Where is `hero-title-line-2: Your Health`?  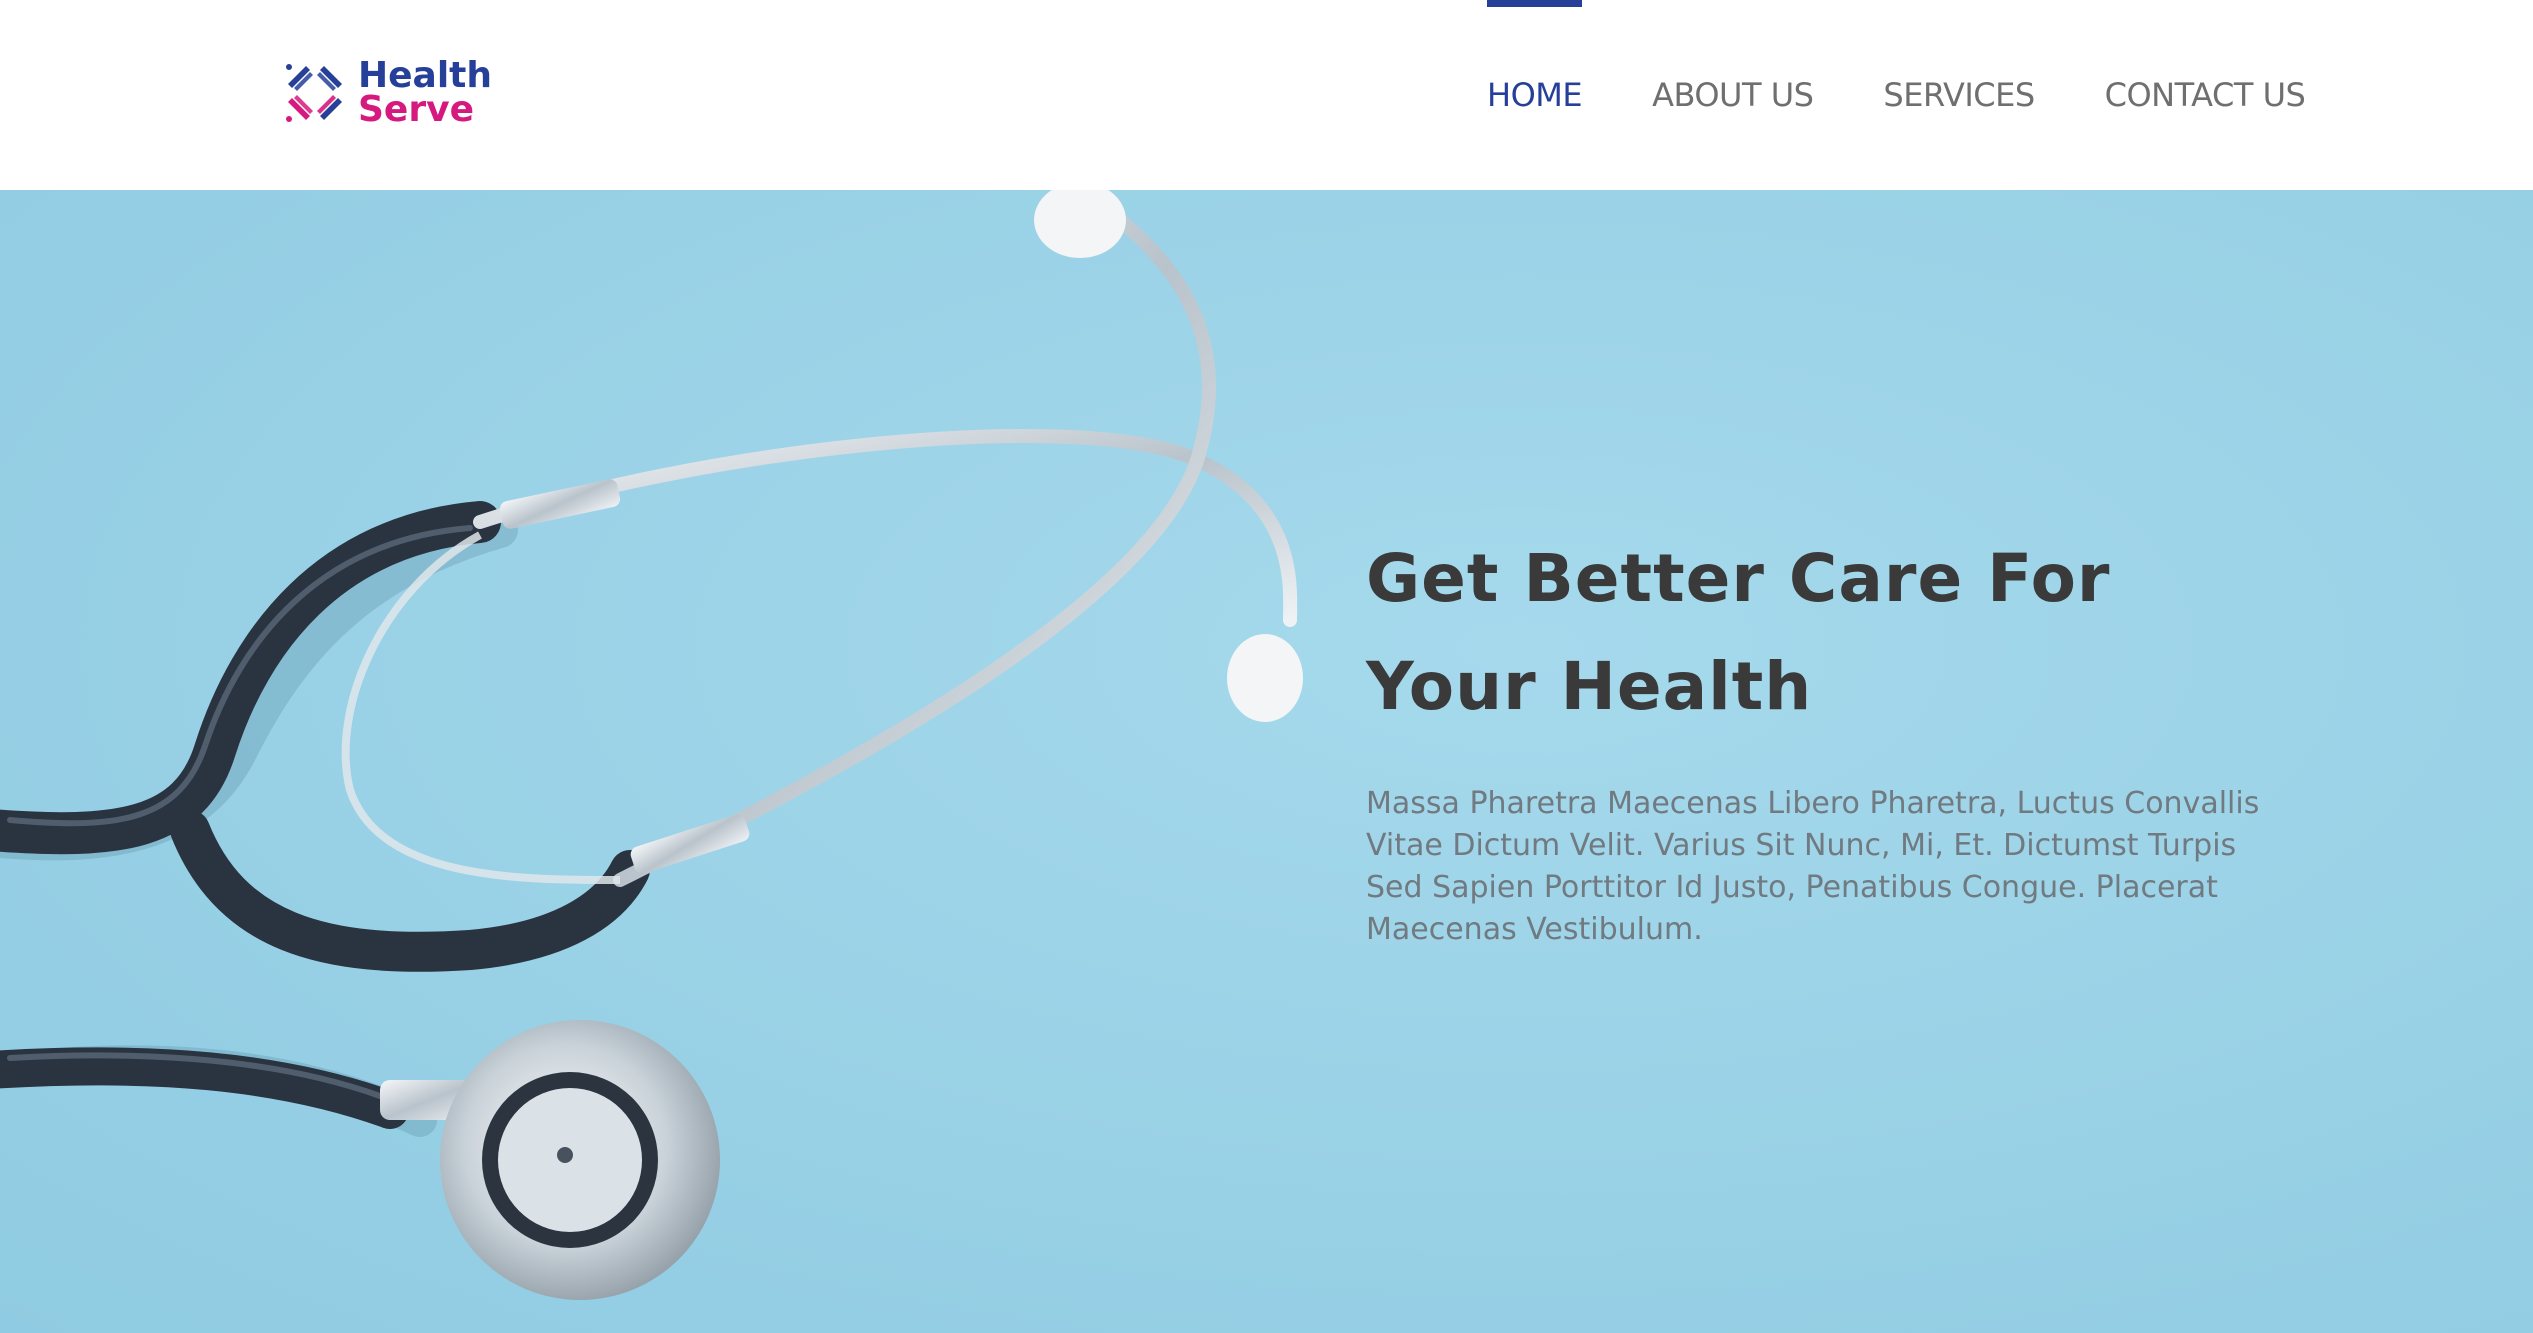 hero-title-line-2: Your Health is located at coordinates (1589, 686).